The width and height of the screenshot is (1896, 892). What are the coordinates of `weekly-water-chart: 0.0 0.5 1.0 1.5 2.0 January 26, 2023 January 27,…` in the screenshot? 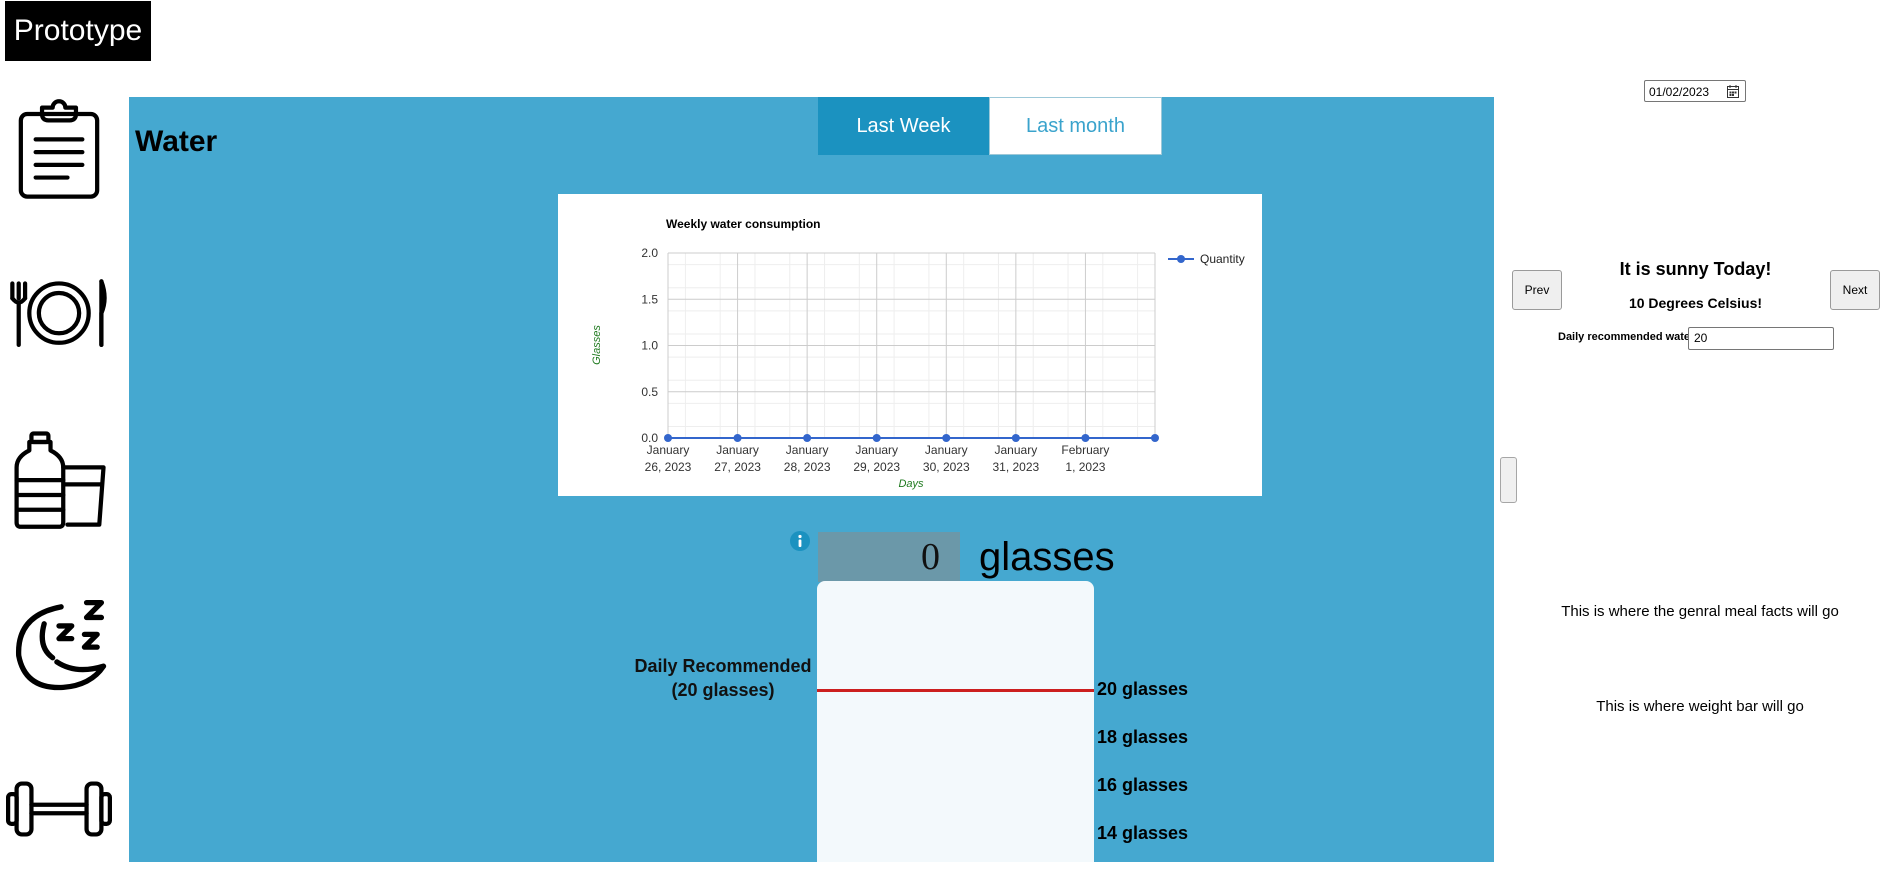 It's located at (910, 345).